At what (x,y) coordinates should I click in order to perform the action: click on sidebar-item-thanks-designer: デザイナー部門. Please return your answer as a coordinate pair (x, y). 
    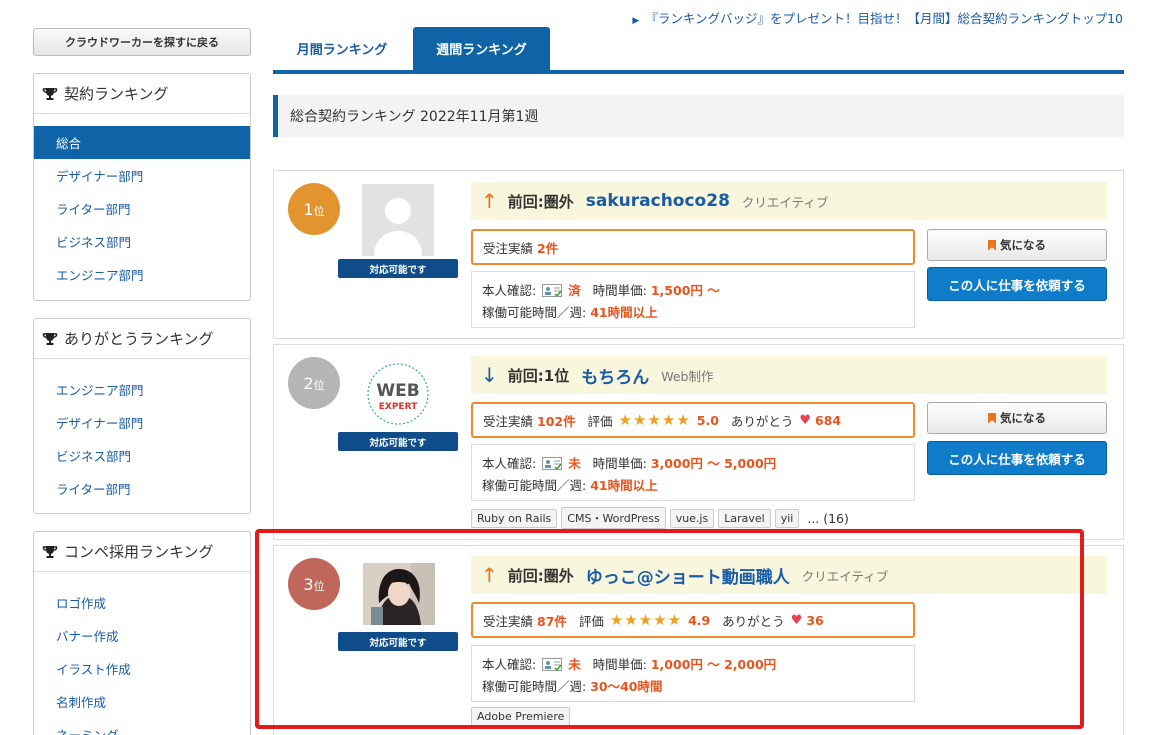
    Looking at the image, I should click on (142, 422).